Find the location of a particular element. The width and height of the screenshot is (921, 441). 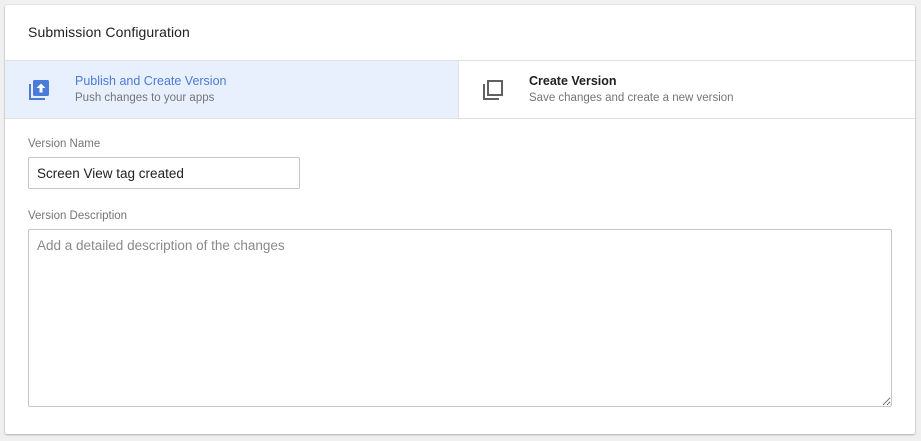

option-subtitle: Save changes and create a new version is located at coordinates (631, 98).